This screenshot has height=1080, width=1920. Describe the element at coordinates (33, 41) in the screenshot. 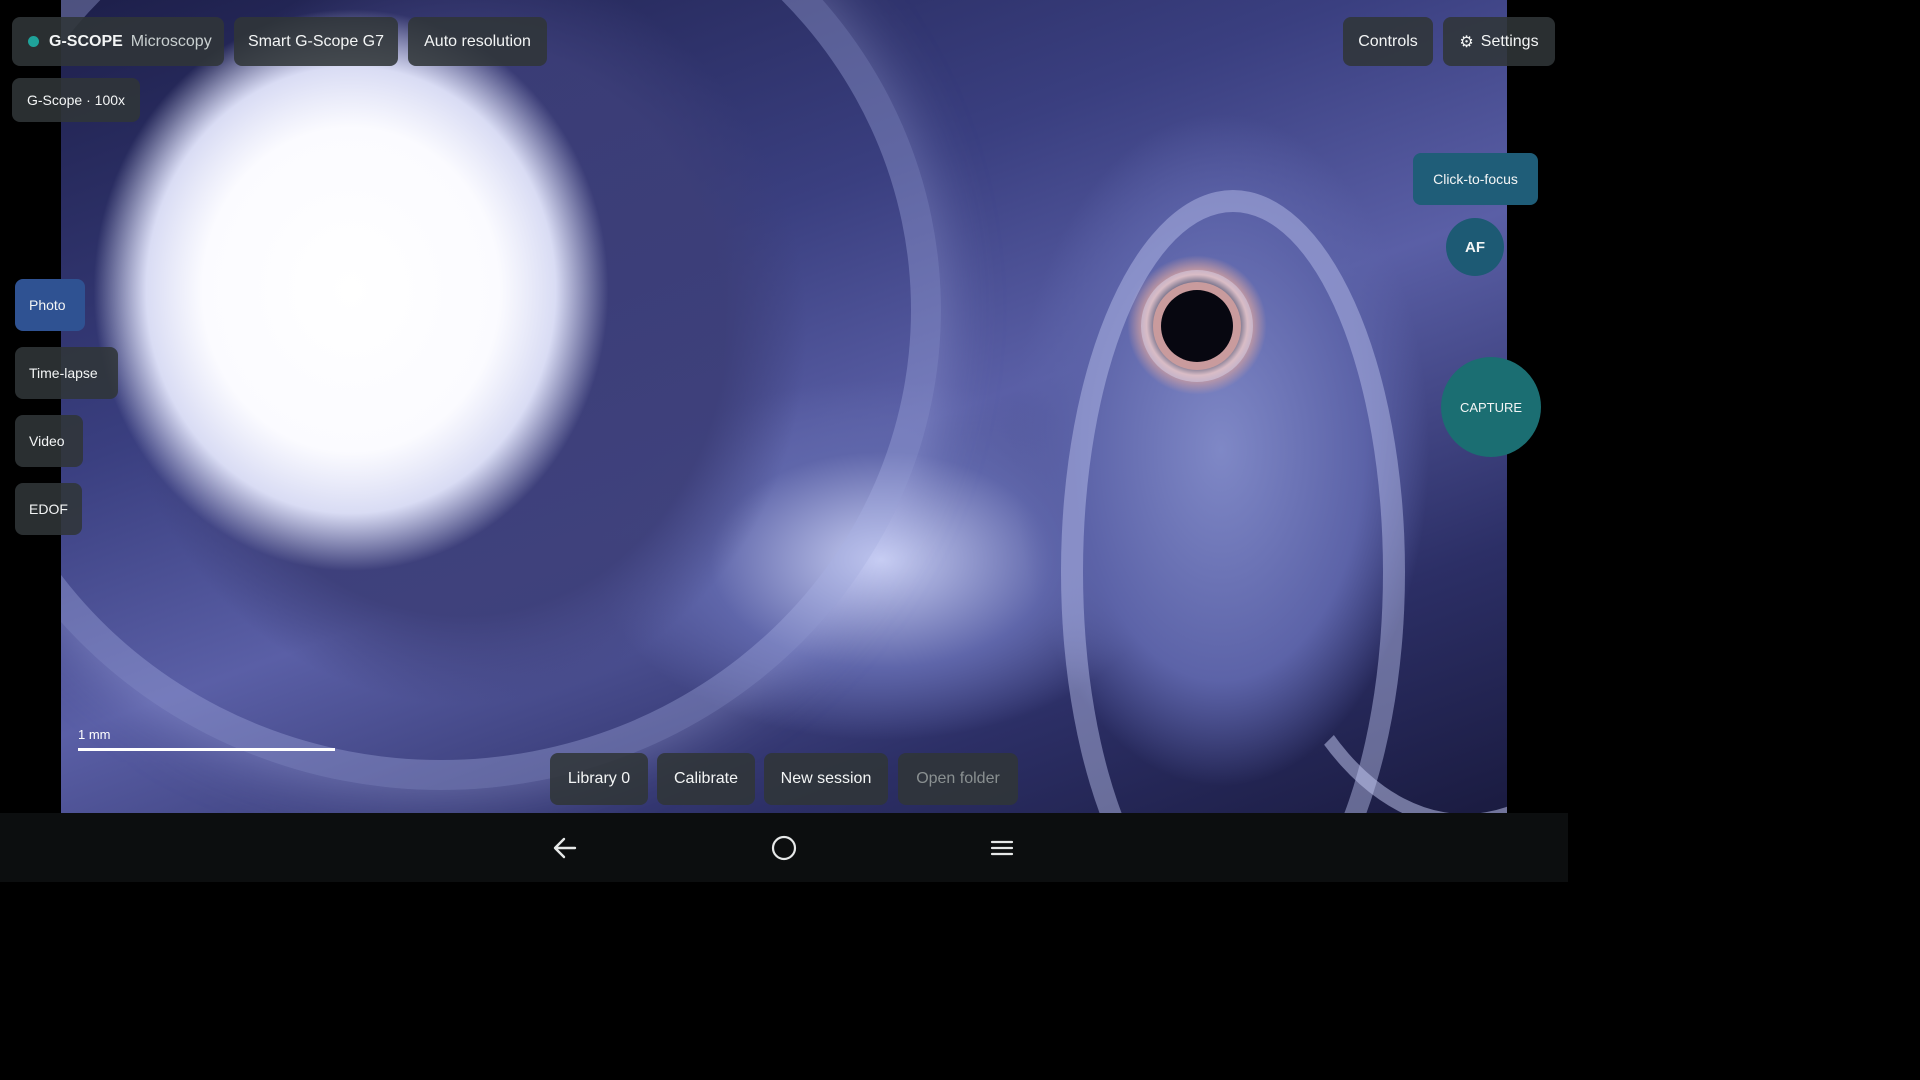

I see `status-dot` at that location.